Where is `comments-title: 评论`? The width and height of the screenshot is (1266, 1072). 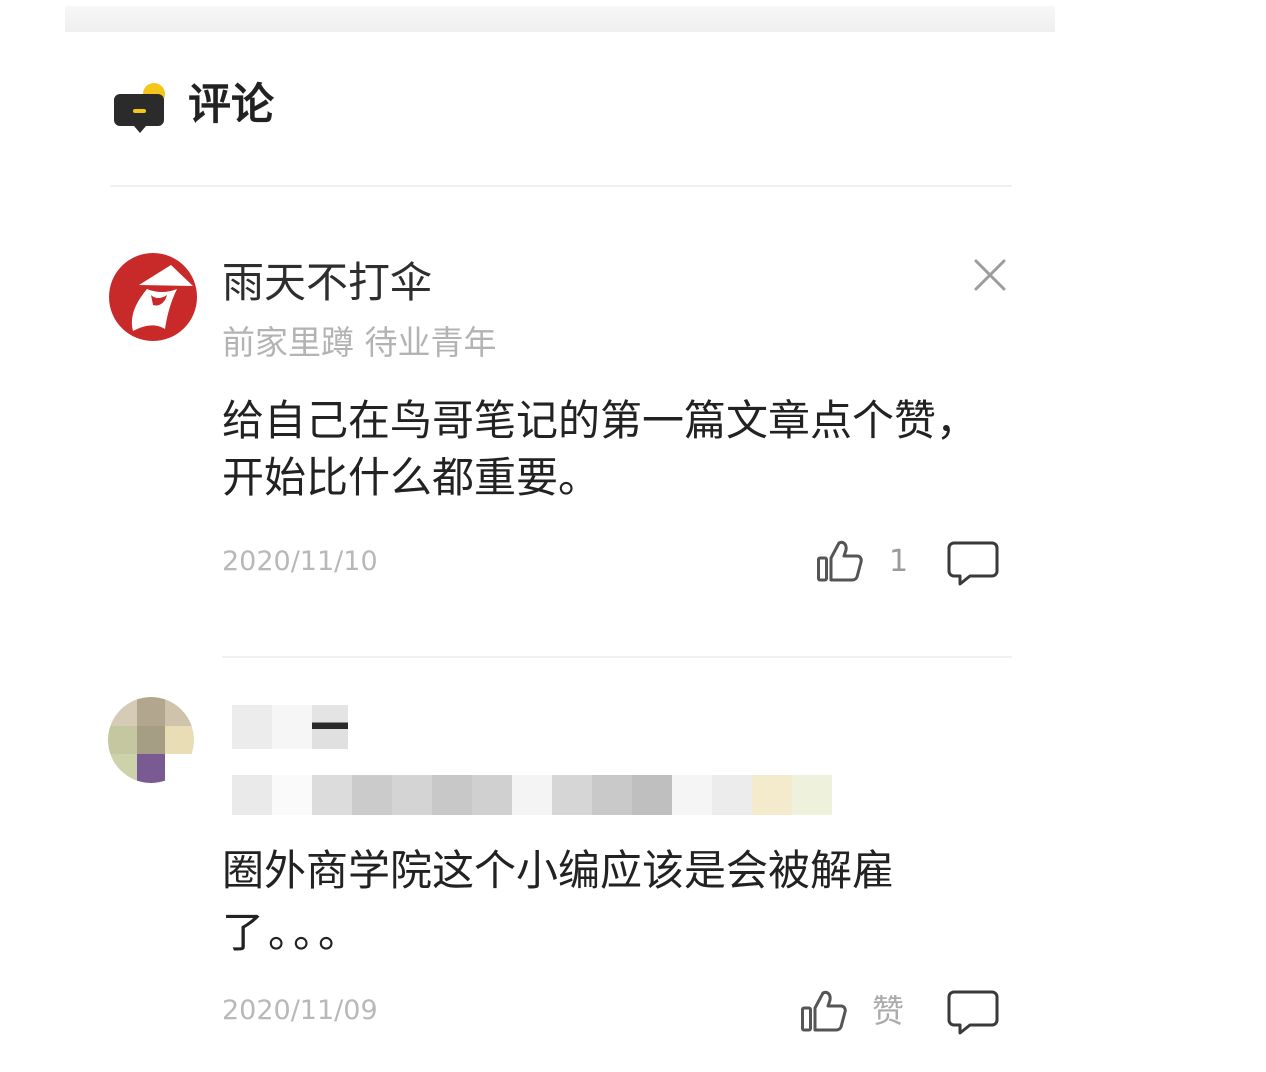 comments-title: 评论 is located at coordinates (231, 105).